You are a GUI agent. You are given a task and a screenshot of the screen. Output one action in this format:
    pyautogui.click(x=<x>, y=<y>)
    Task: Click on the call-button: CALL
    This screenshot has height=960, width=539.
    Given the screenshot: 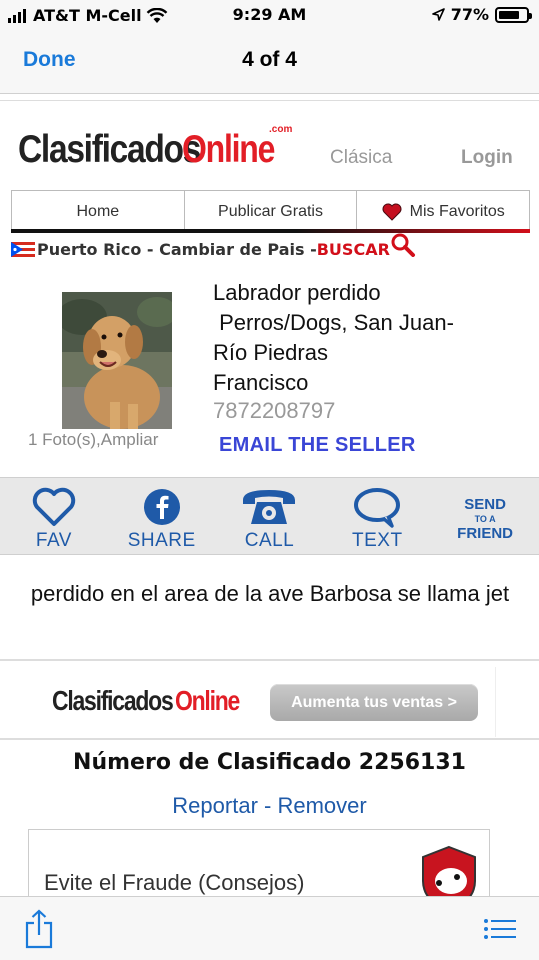 What is the action you would take?
    pyautogui.click(x=270, y=516)
    